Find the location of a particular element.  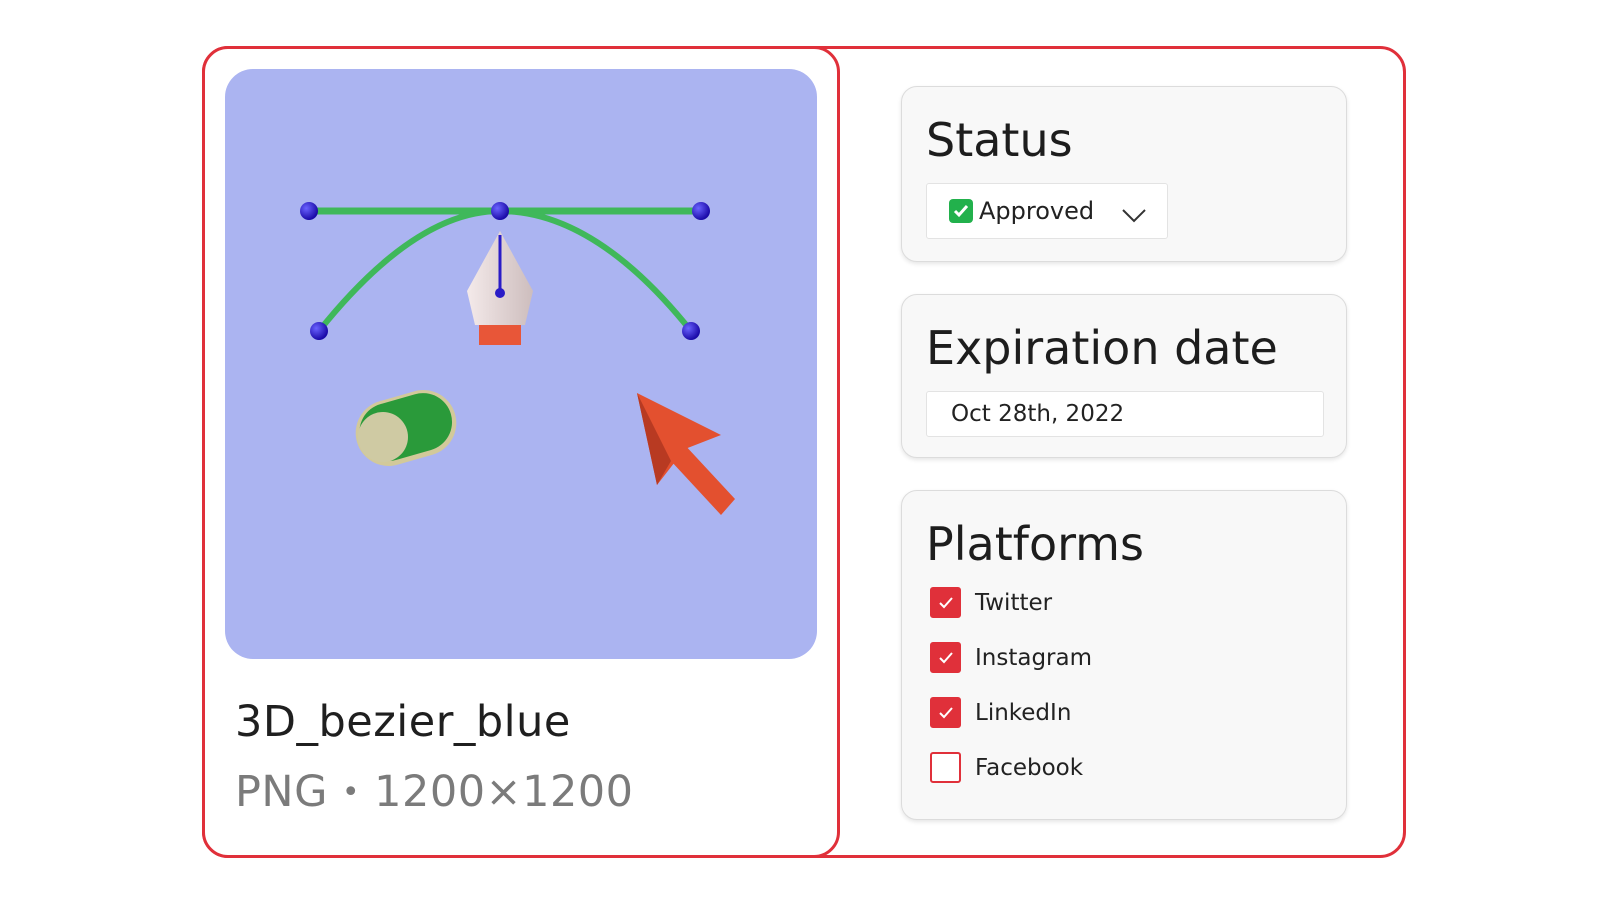

asset-filename: 3D_bezier_blue is located at coordinates (403, 722).